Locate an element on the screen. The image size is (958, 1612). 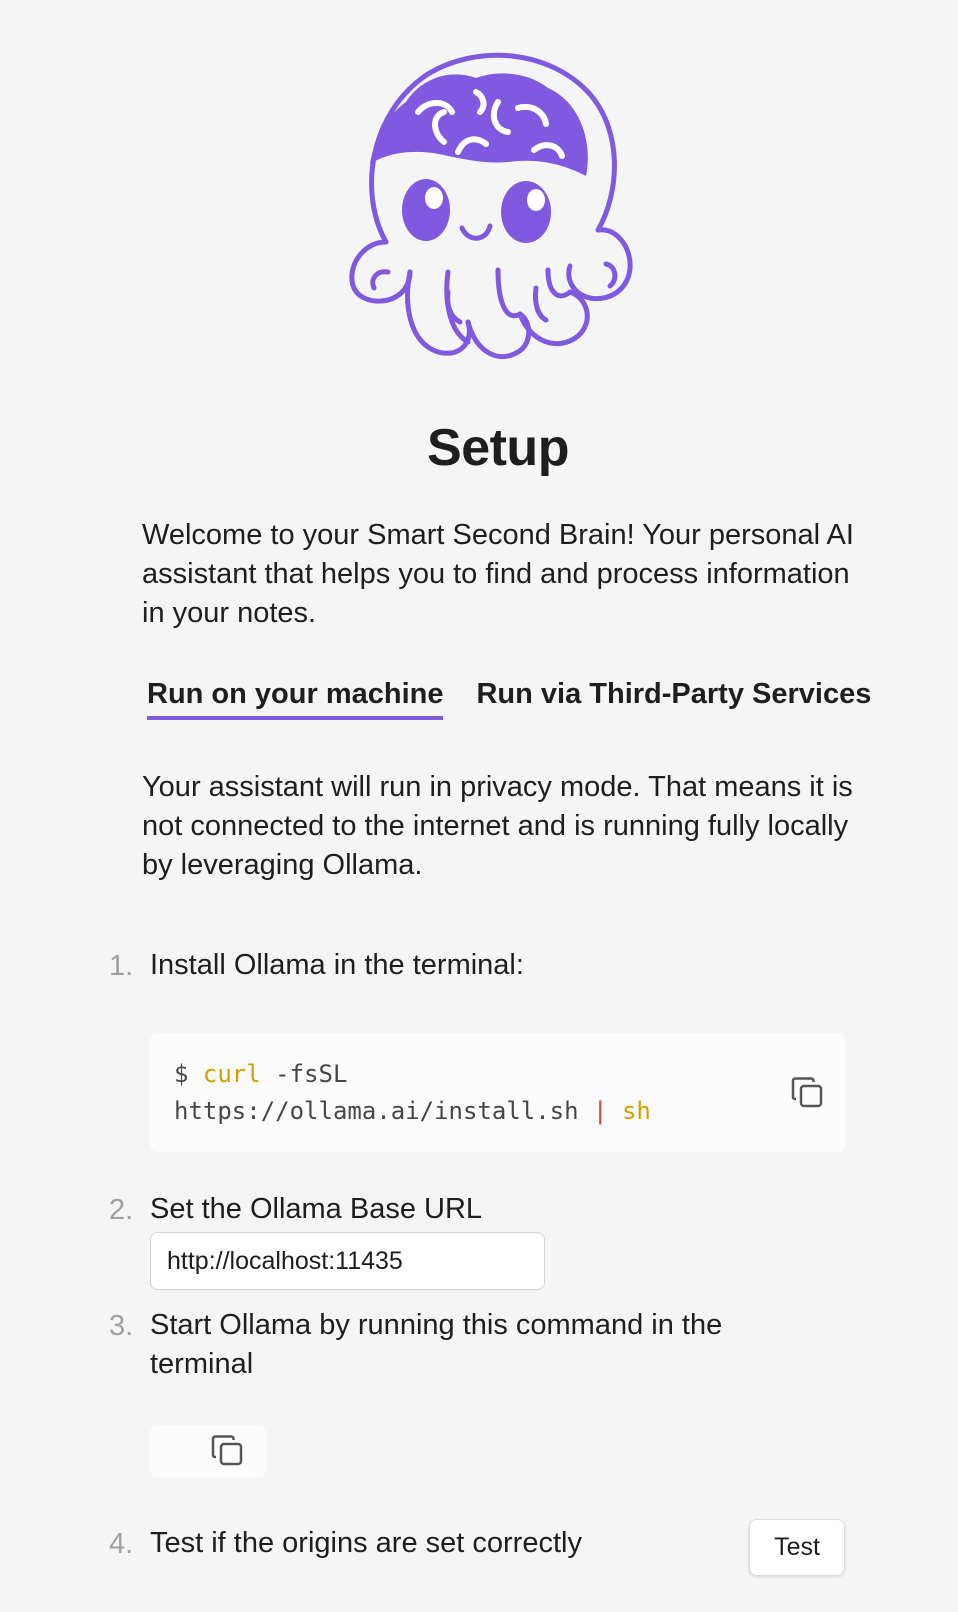
start-command-block is located at coordinates (208, 1451).